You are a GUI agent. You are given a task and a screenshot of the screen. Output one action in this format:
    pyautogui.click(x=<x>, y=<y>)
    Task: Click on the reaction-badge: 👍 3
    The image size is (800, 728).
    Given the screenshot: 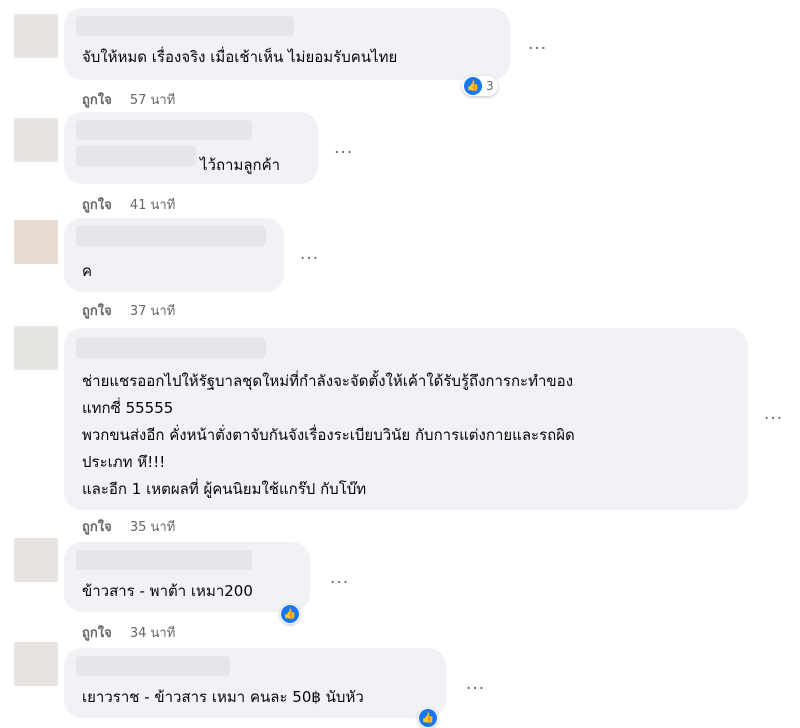 What is the action you would take?
    pyautogui.click(x=480, y=86)
    